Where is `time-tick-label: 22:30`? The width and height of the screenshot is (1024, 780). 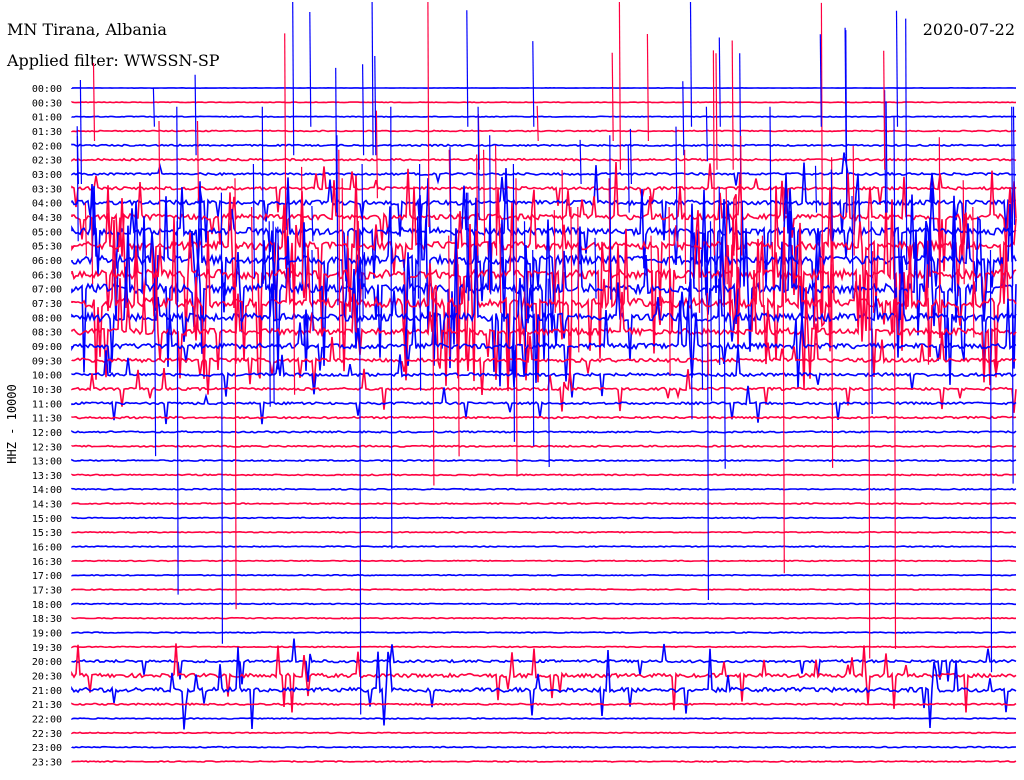 time-tick-label: 22:30 is located at coordinates (47, 734).